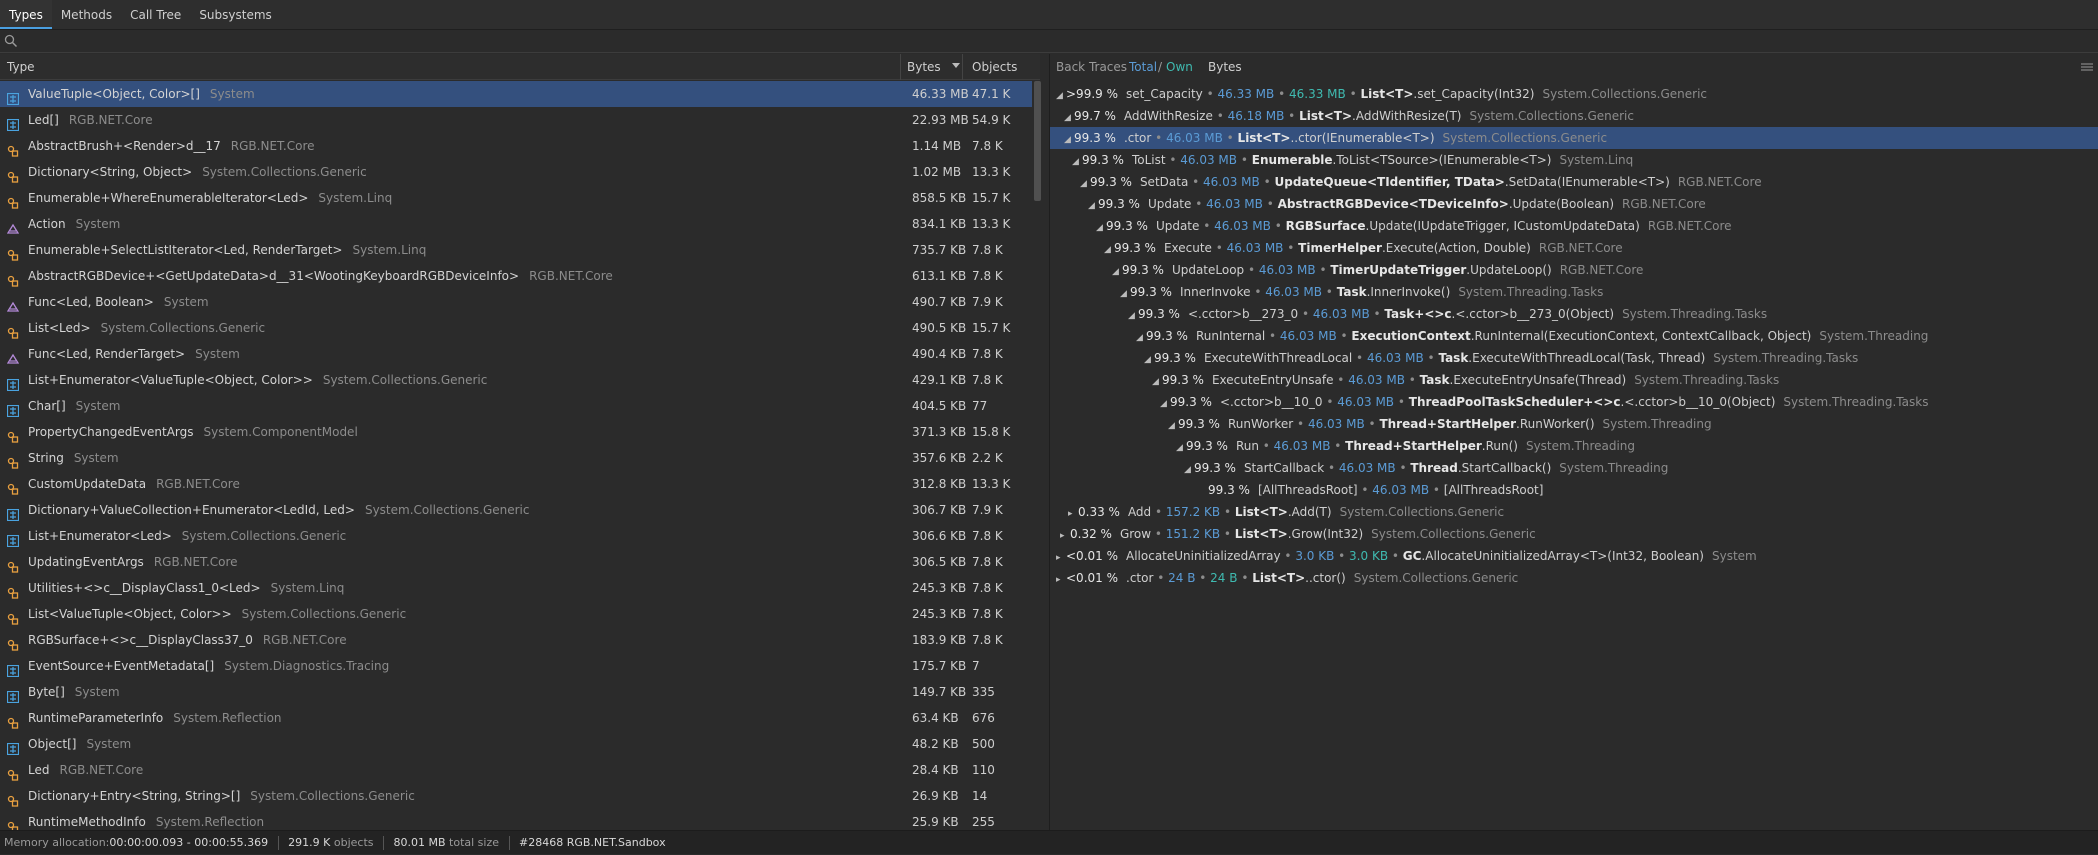 Image resolution: width=2098 pixels, height=855 pixels. What do you see at coordinates (26, 14) in the screenshot?
I see `tab-types: Types` at bounding box center [26, 14].